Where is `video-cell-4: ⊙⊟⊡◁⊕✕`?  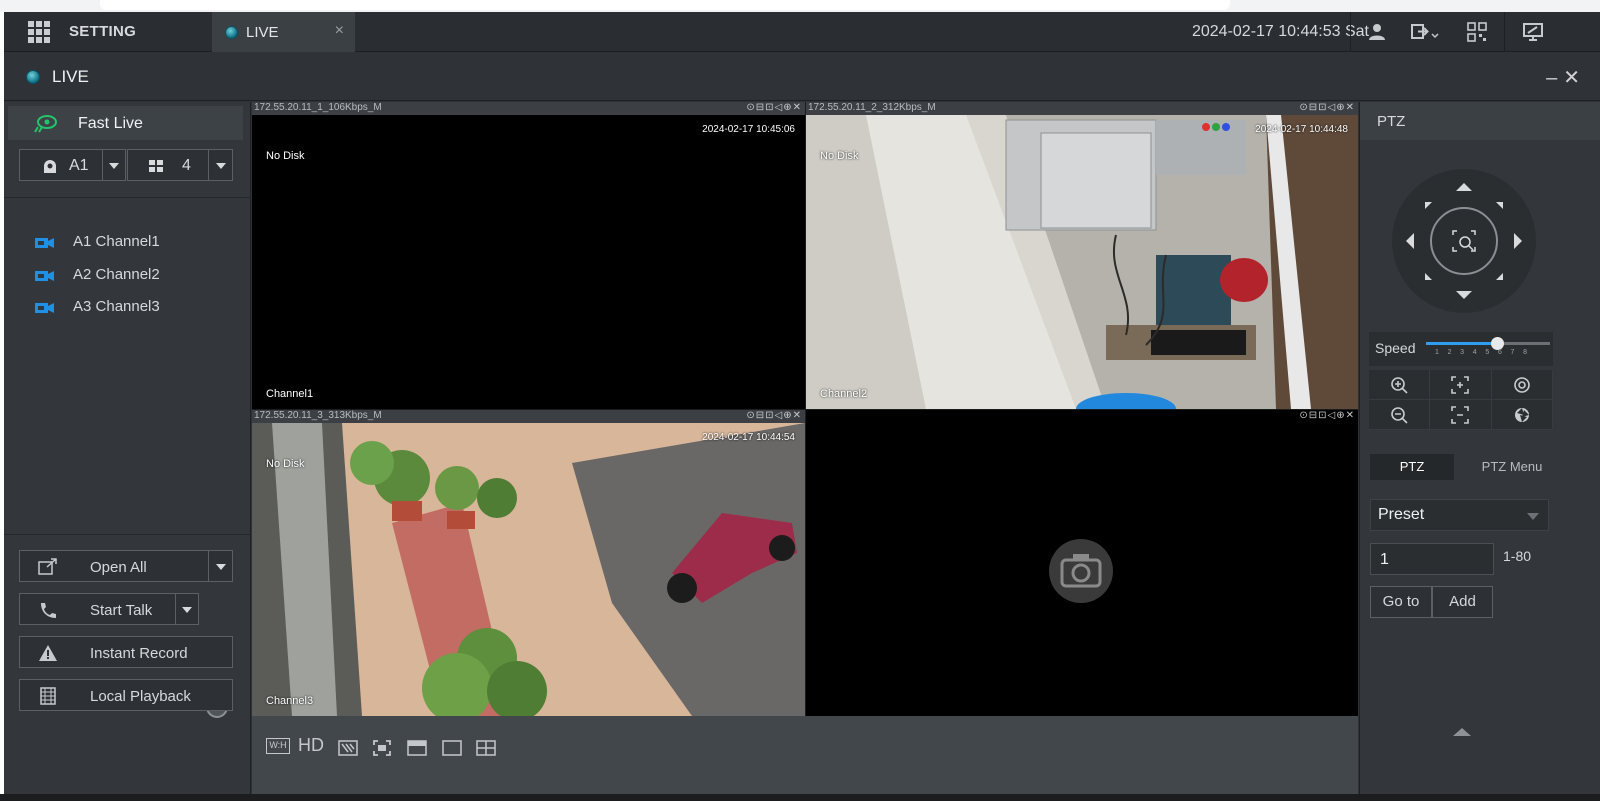
video-cell-4: ⊙⊟⊡◁⊕✕ is located at coordinates (1082, 563).